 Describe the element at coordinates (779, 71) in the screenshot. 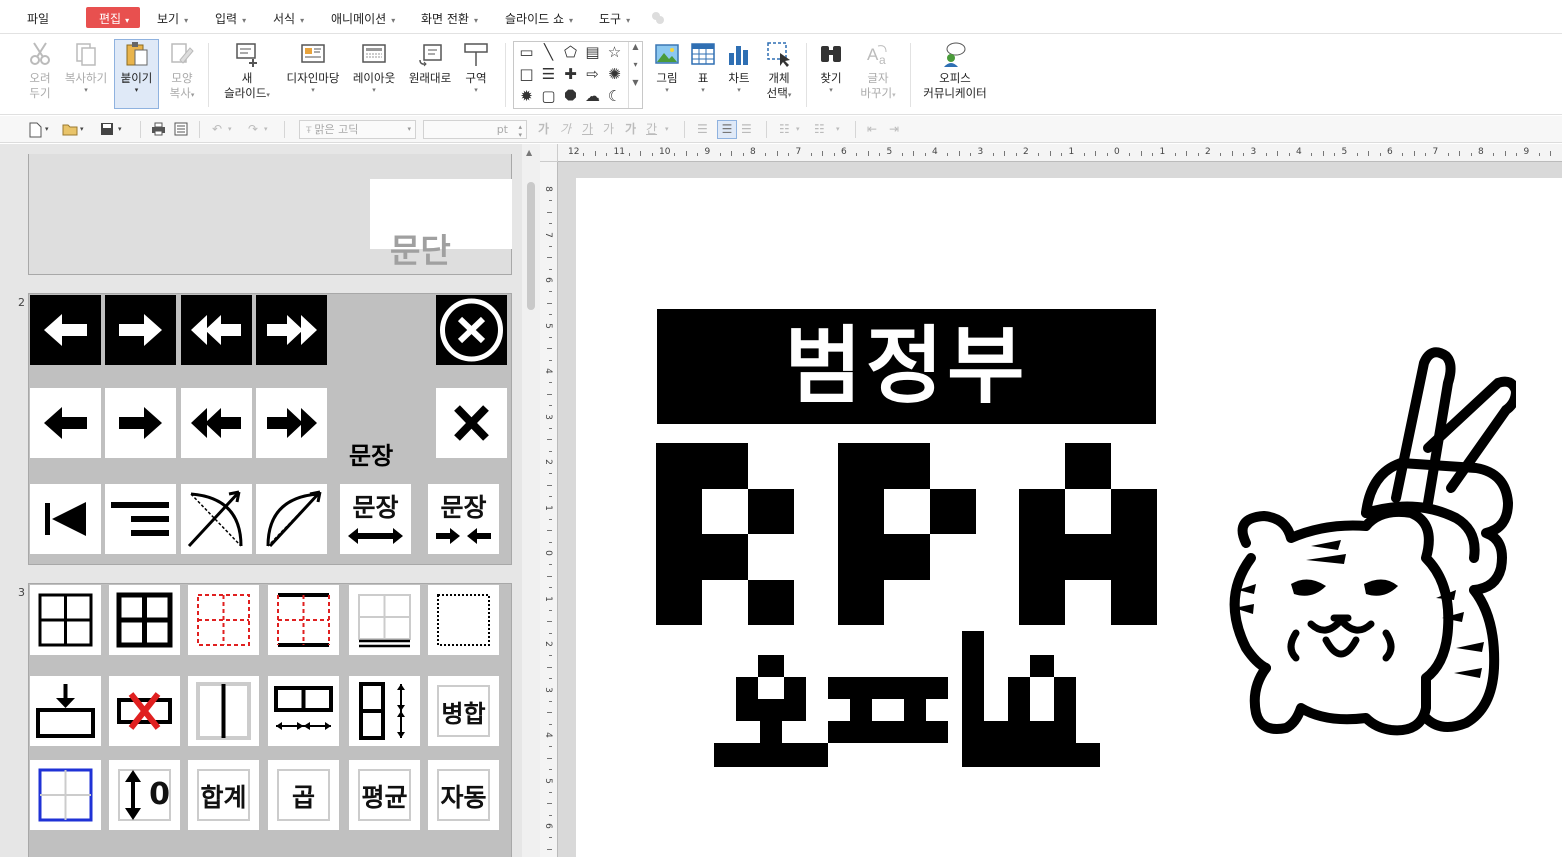

I see `select-object-button: 개체 선택▾` at that location.